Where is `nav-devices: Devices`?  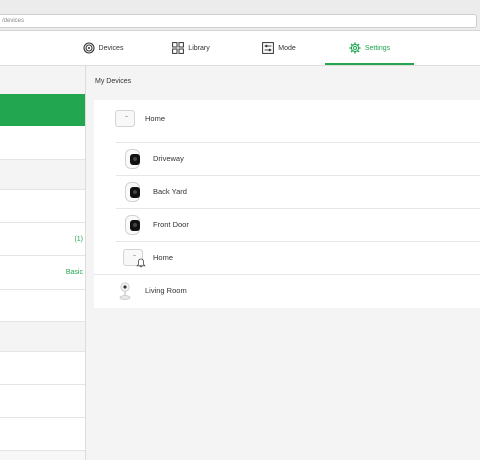 nav-devices: Devices is located at coordinates (103, 48).